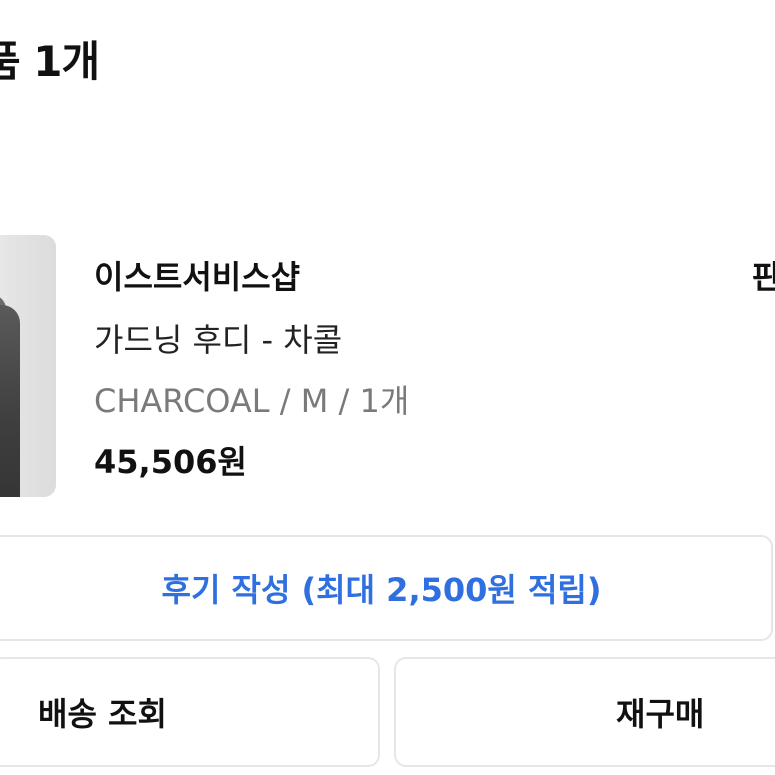 The height and width of the screenshot is (775, 775). Describe the element at coordinates (10, 401) in the screenshot. I see `thumbnail-garment-shape` at that location.